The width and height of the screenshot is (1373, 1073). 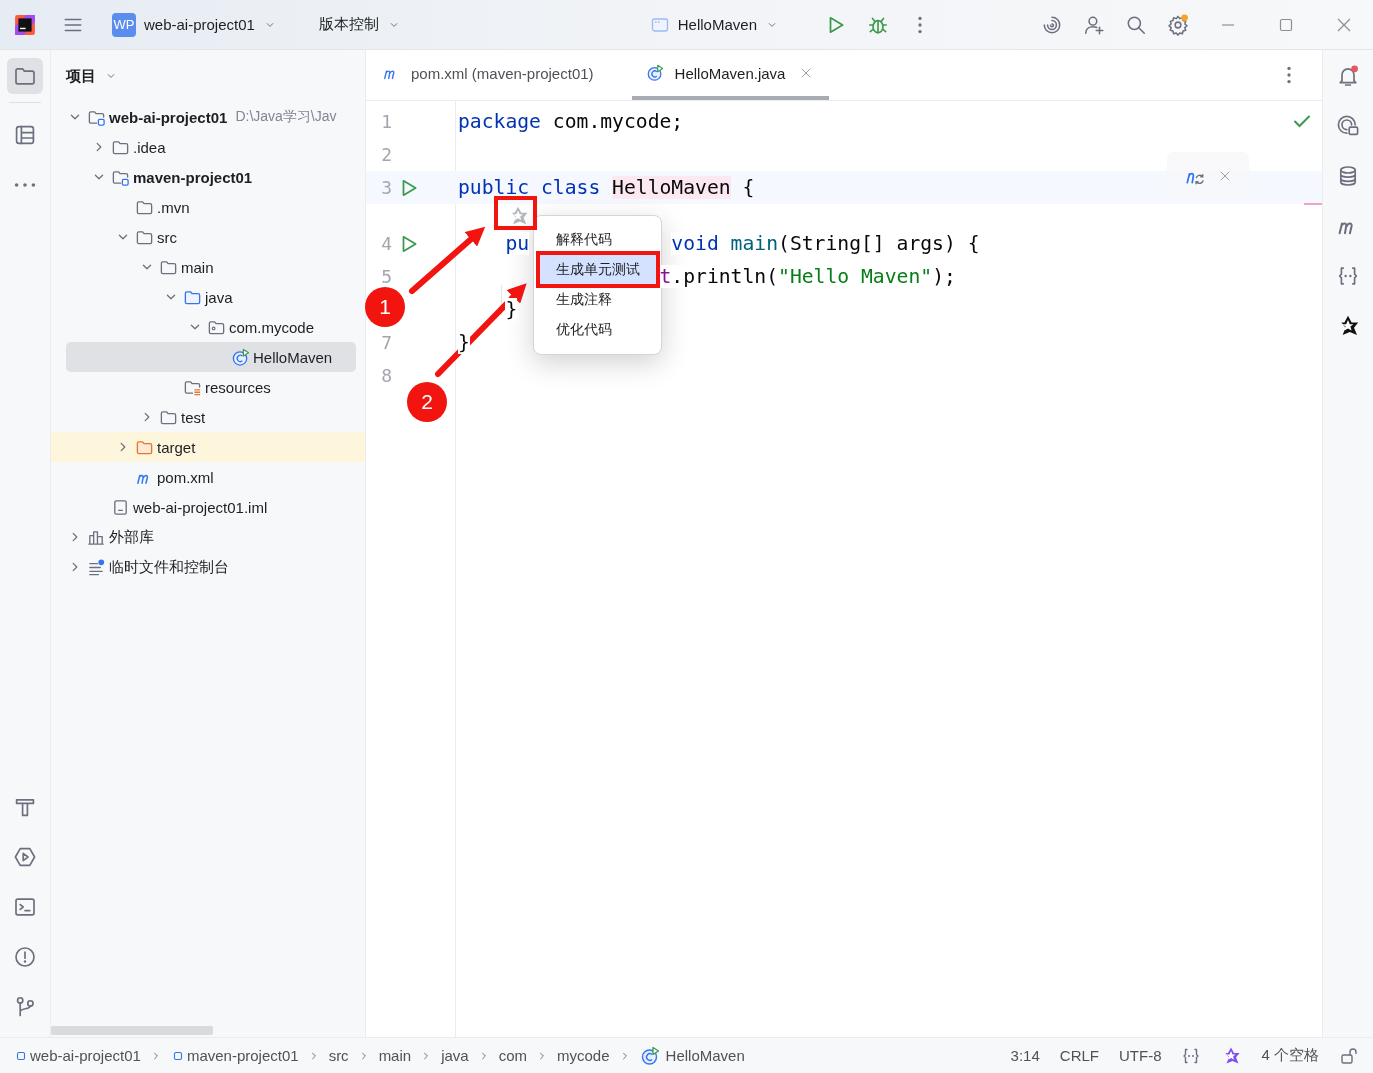 What do you see at coordinates (197, 267) in the screenshot?
I see `tree-label: main` at bounding box center [197, 267].